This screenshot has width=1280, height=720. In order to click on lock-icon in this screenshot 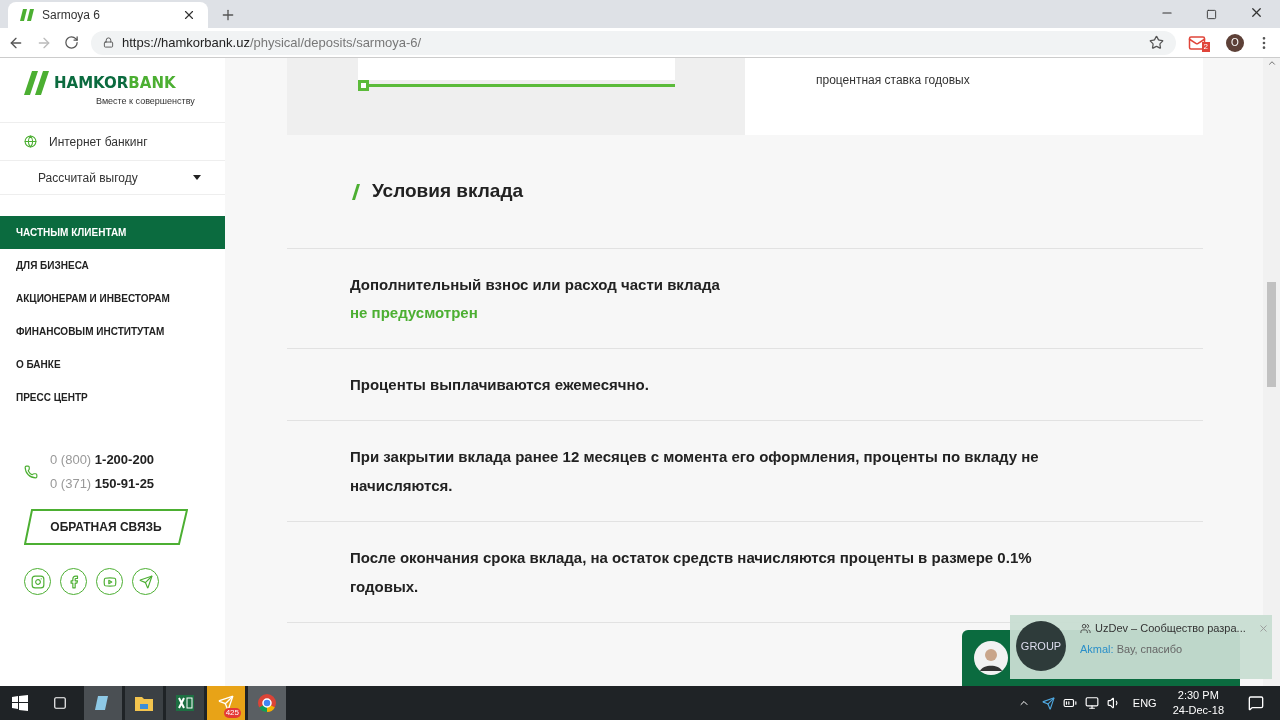, I will do `click(108, 42)`.